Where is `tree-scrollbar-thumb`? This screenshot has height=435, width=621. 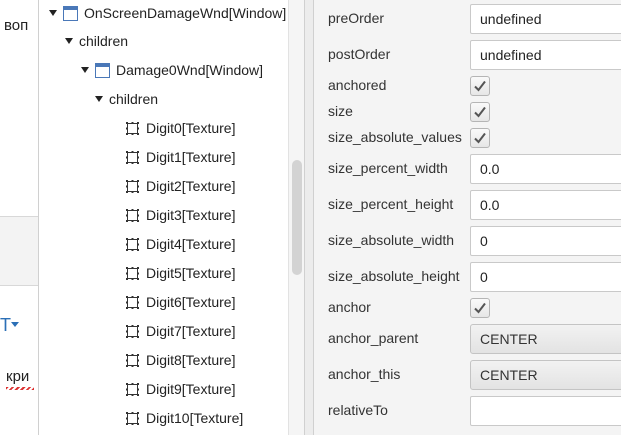
tree-scrollbar-thumb is located at coordinates (297, 217).